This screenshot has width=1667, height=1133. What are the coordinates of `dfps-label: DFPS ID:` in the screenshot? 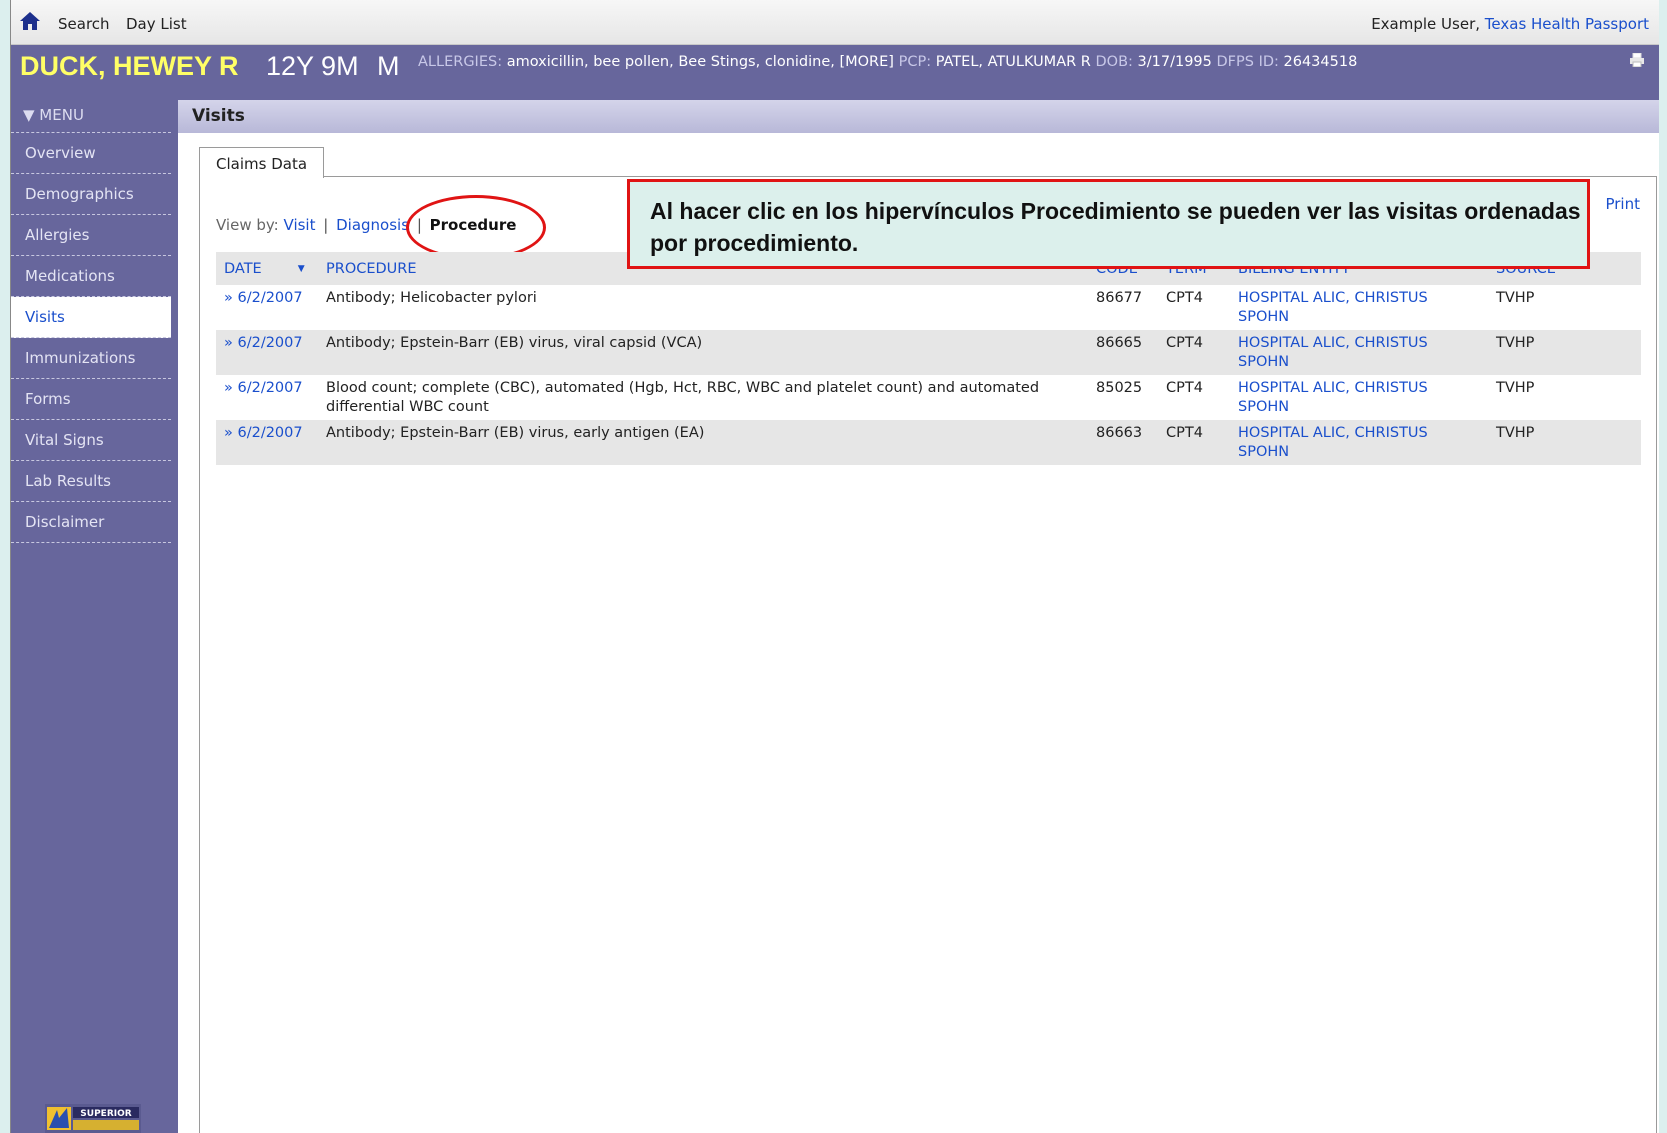 It's located at (1247, 62).